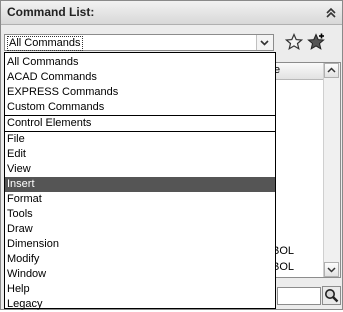 The width and height of the screenshot is (343, 312). Describe the element at coordinates (140, 107) in the screenshot. I see `dropdown-option-custom-commands: Custom Commands` at that location.